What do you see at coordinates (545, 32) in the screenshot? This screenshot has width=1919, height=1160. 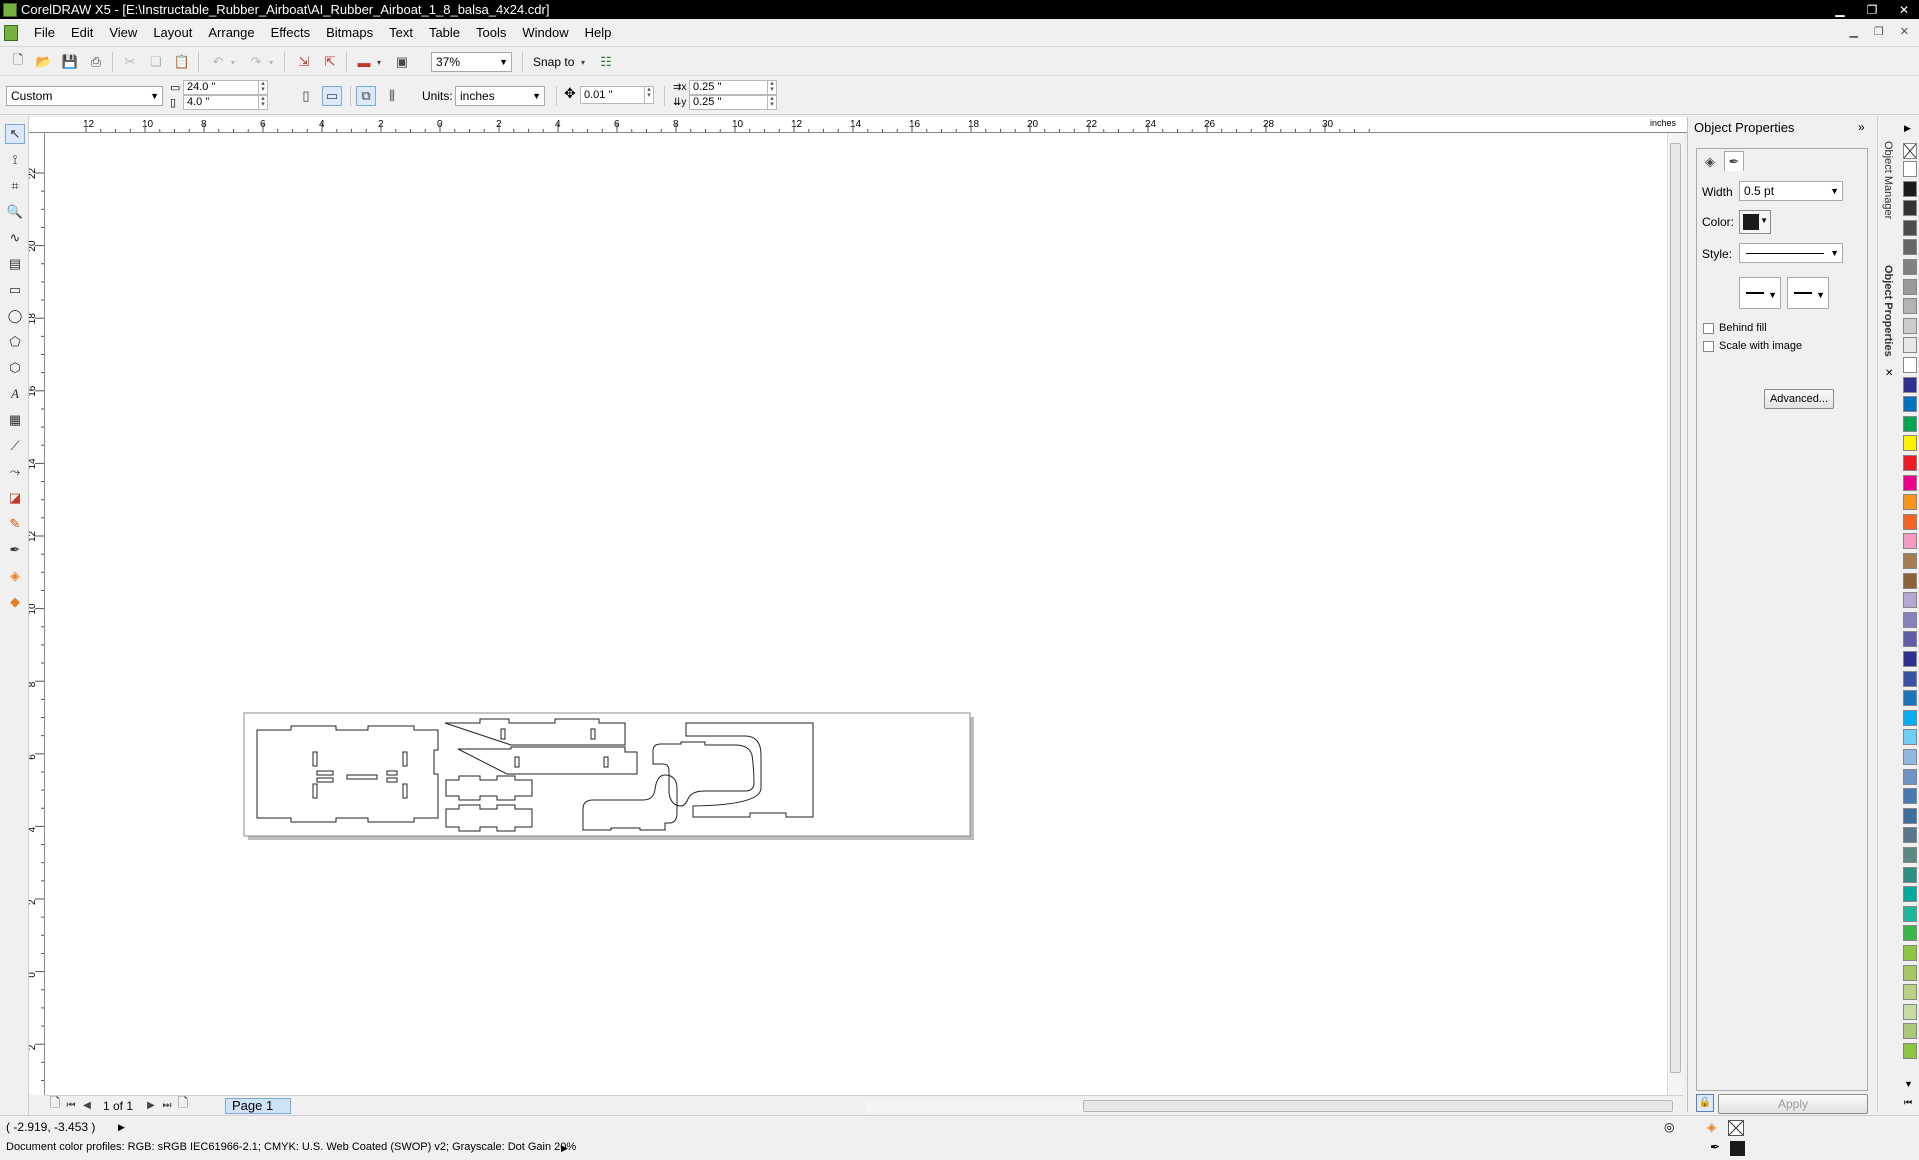 I see `menu-window: Window` at bounding box center [545, 32].